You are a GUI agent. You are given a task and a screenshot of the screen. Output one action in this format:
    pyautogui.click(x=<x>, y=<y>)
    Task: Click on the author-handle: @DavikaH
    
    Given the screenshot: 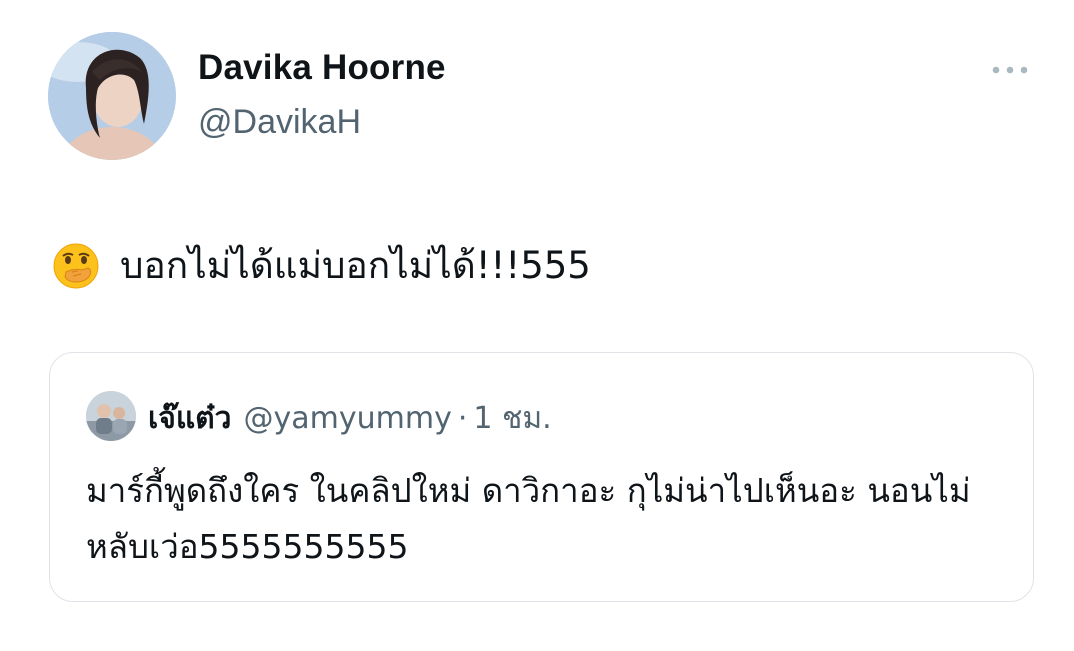 What is the action you would take?
    pyautogui.click(x=279, y=122)
    